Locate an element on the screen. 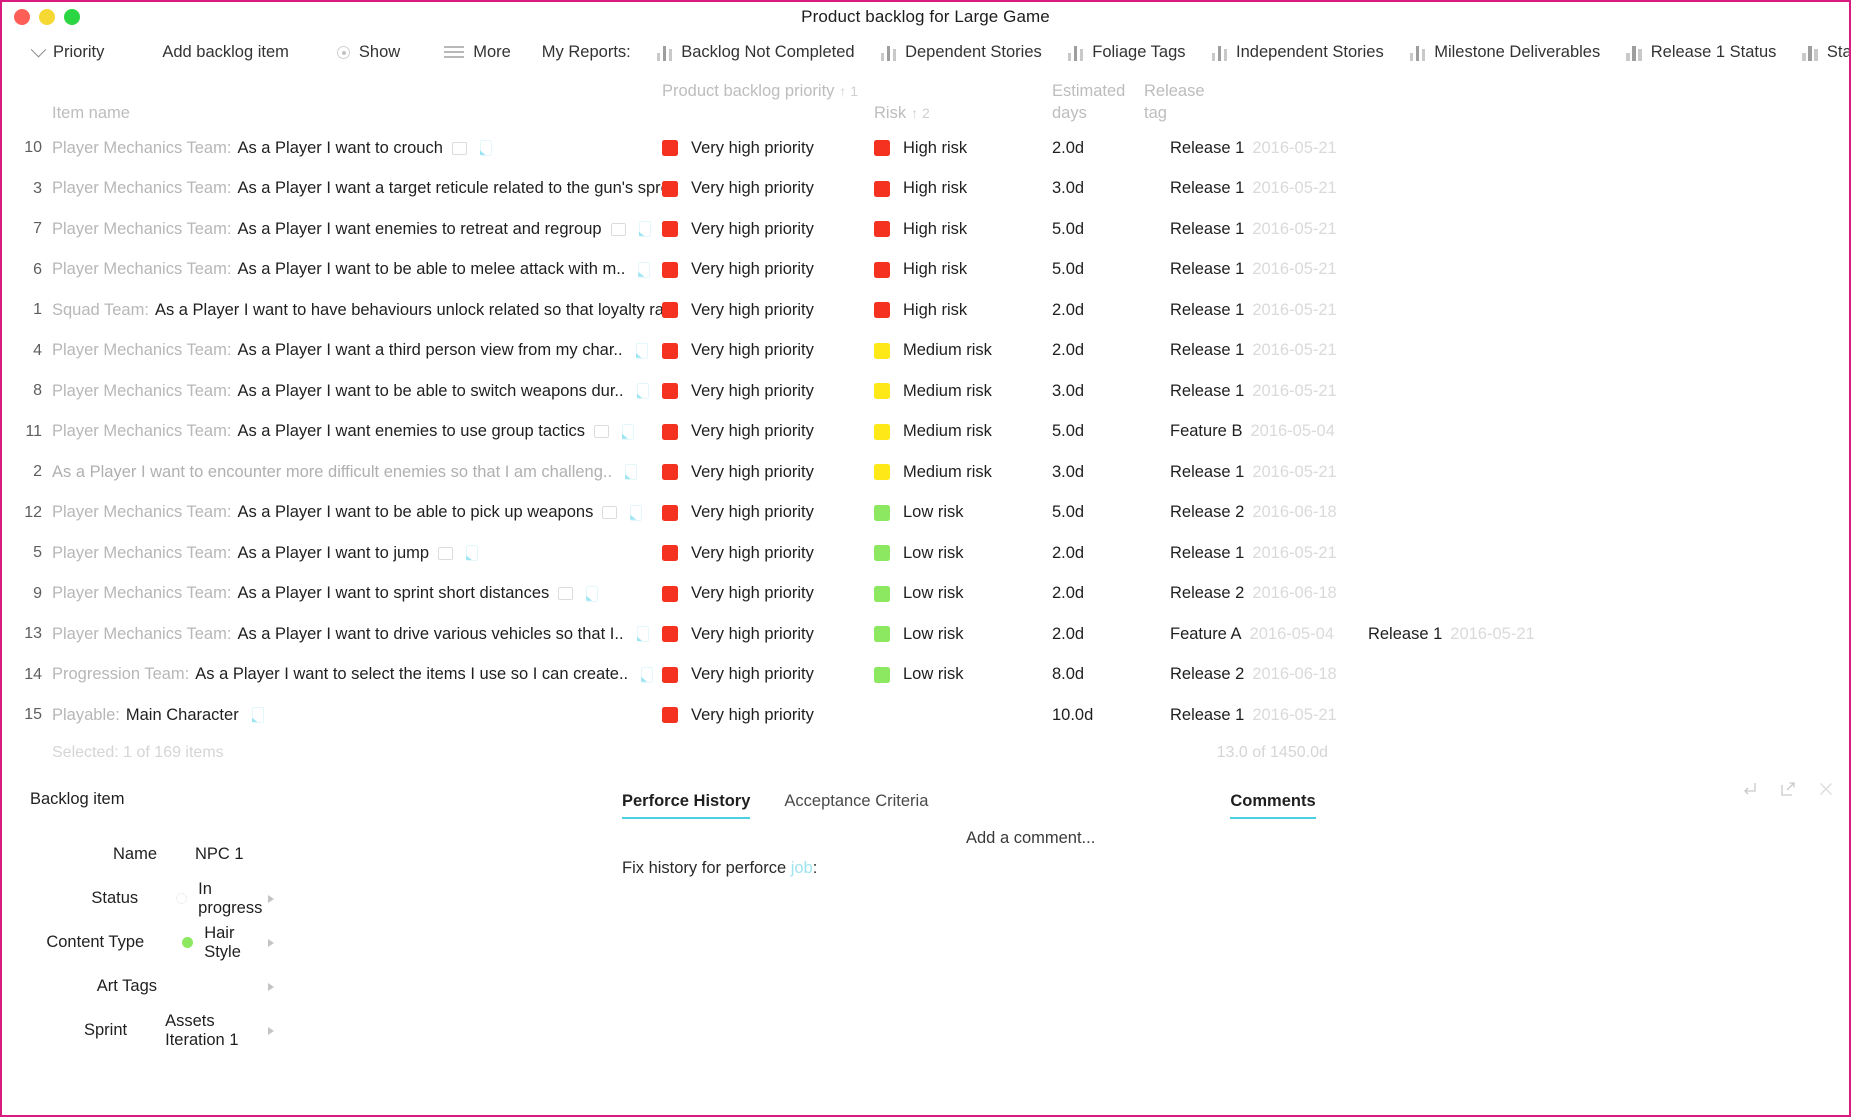  detail-field: Name NPC 1 is located at coordinates (312, 855).